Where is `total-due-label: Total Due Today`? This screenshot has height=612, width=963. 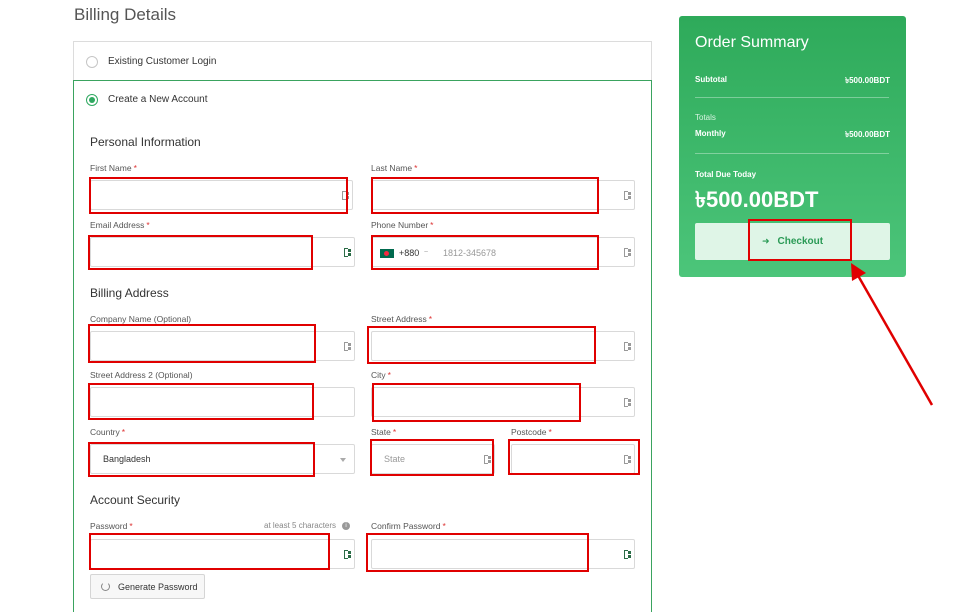
total-due-label: Total Due Today is located at coordinates (726, 174).